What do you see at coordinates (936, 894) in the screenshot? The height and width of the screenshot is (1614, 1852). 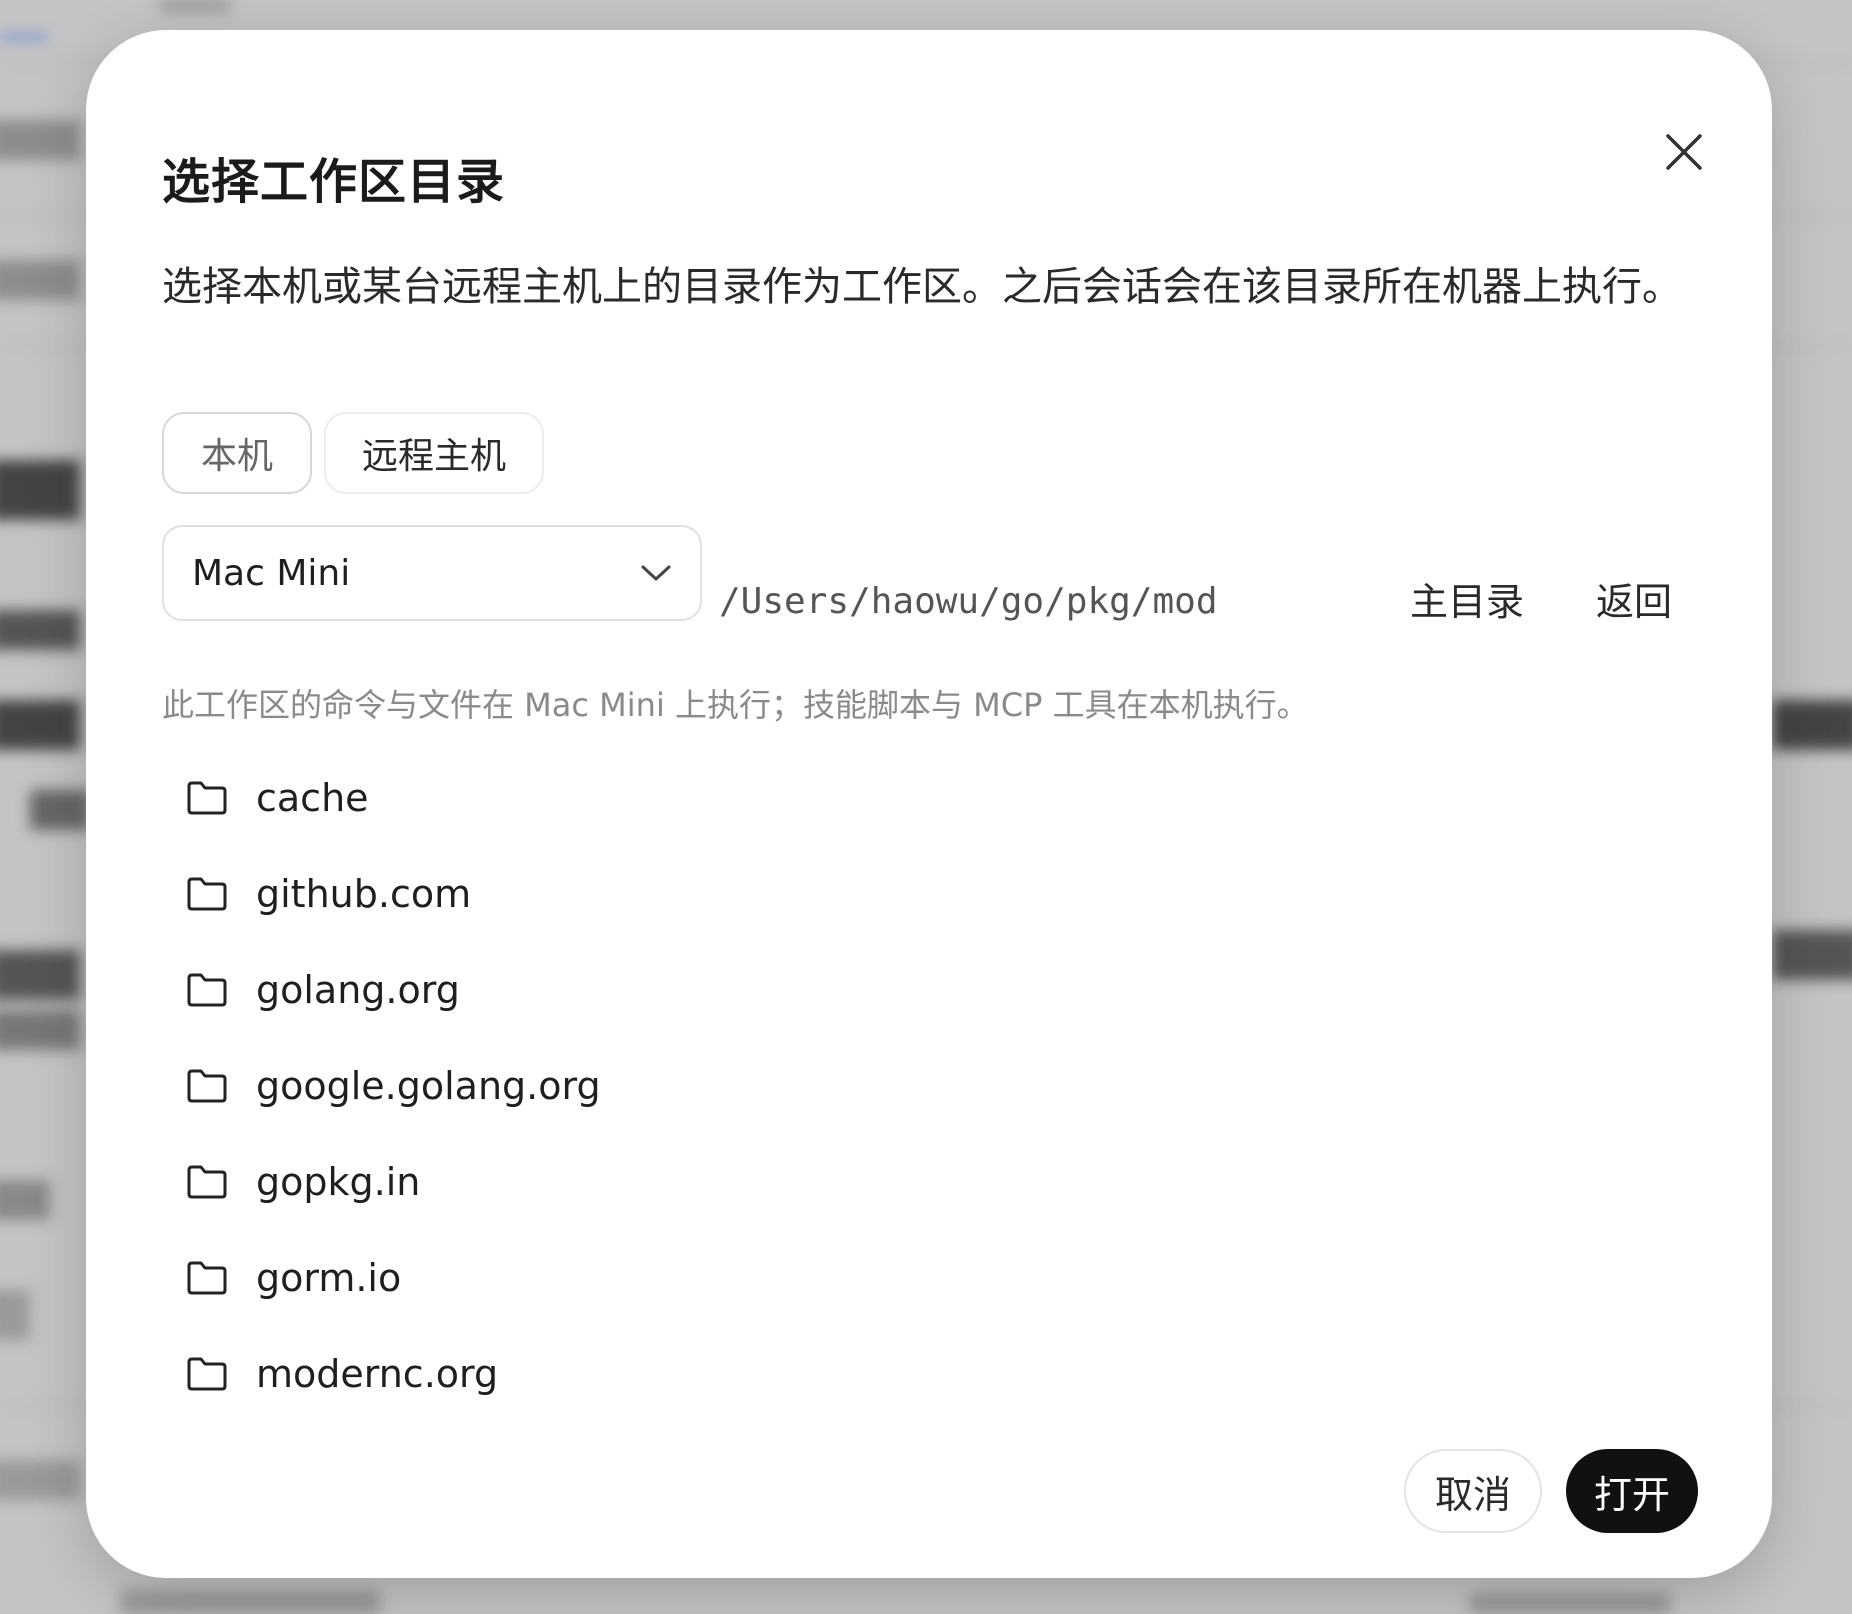 I see `directory-item: github.com` at bounding box center [936, 894].